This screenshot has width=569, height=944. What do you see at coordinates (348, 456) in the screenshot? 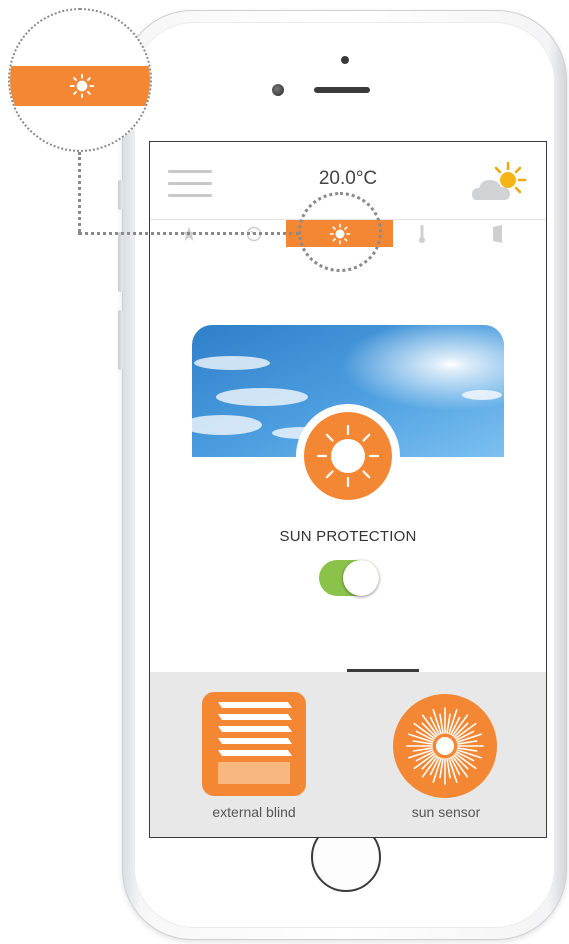
I see `sun-protection-icon` at bounding box center [348, 456].